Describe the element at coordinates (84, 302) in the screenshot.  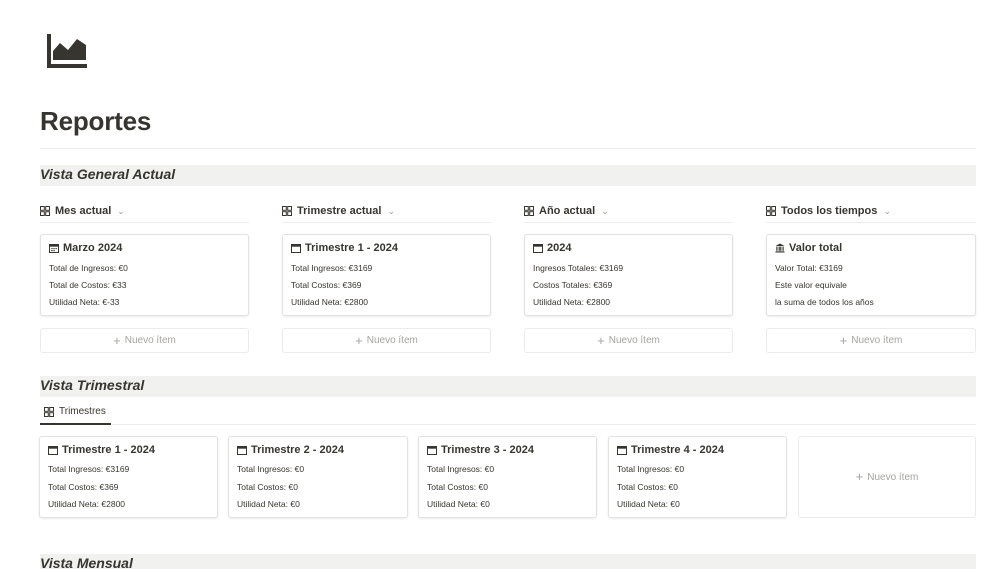
I see `card-property: Utilidad Neta: €-33` at that location.